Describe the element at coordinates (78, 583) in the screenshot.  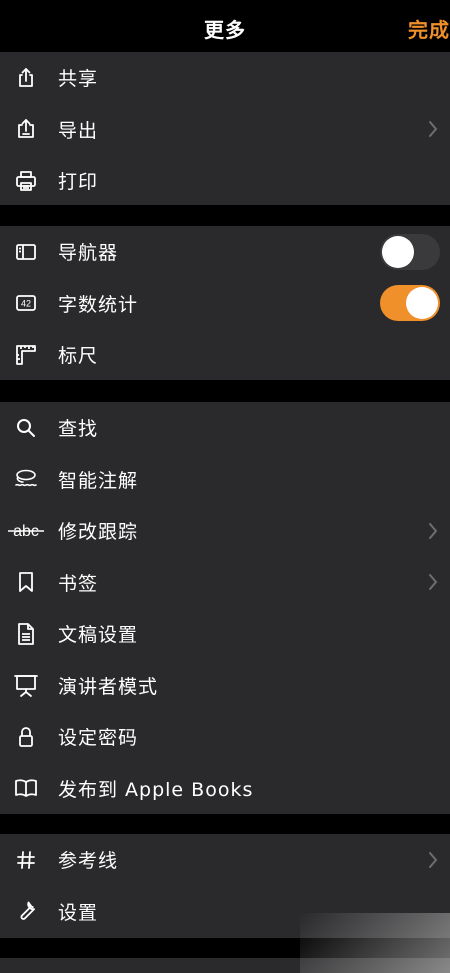
I see `menu-item-label: 书签` at that location.